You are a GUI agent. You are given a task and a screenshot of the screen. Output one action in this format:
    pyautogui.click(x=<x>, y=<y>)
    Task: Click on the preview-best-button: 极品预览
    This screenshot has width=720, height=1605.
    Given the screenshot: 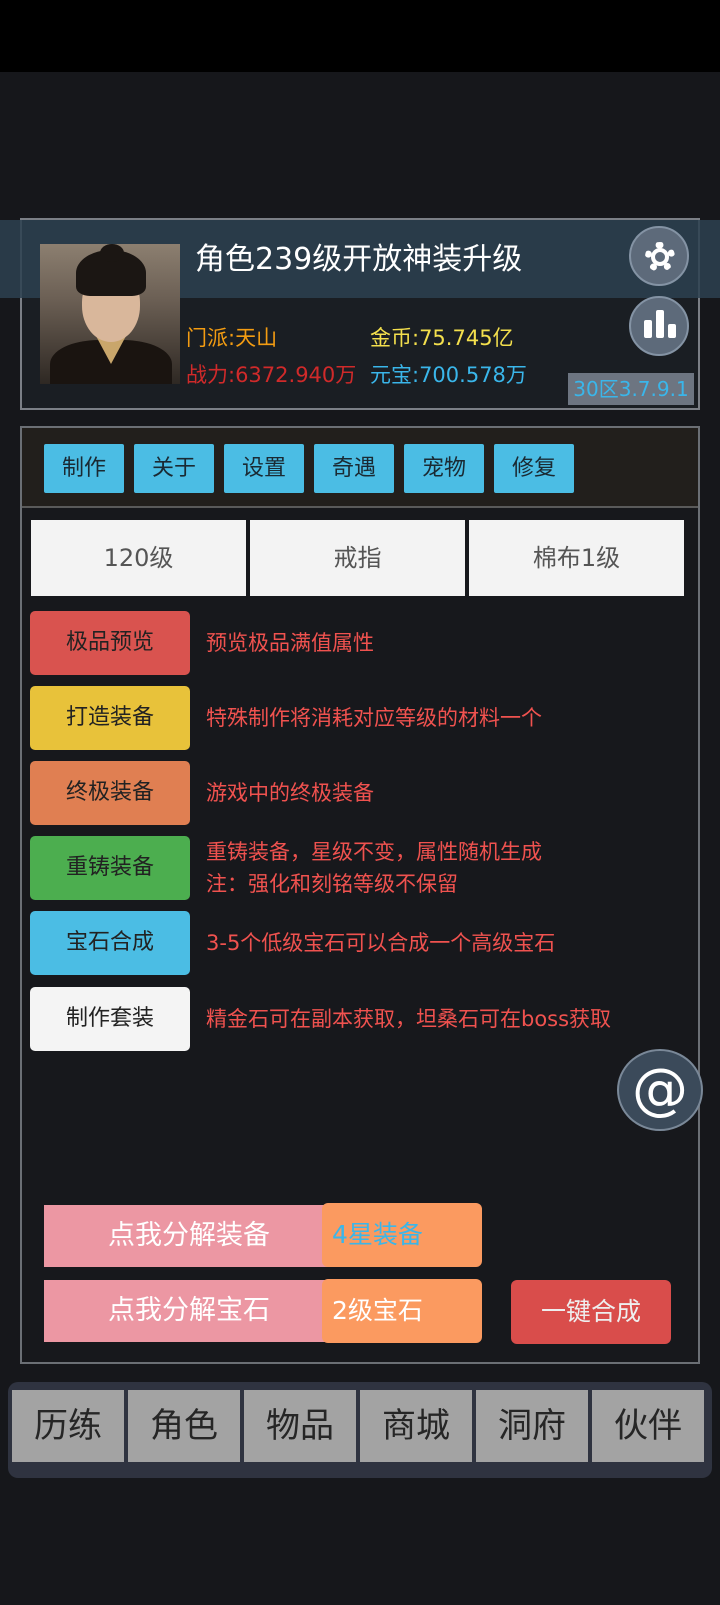 What is the action you would take?
    pyautogui.click(x=110, y=643)
    